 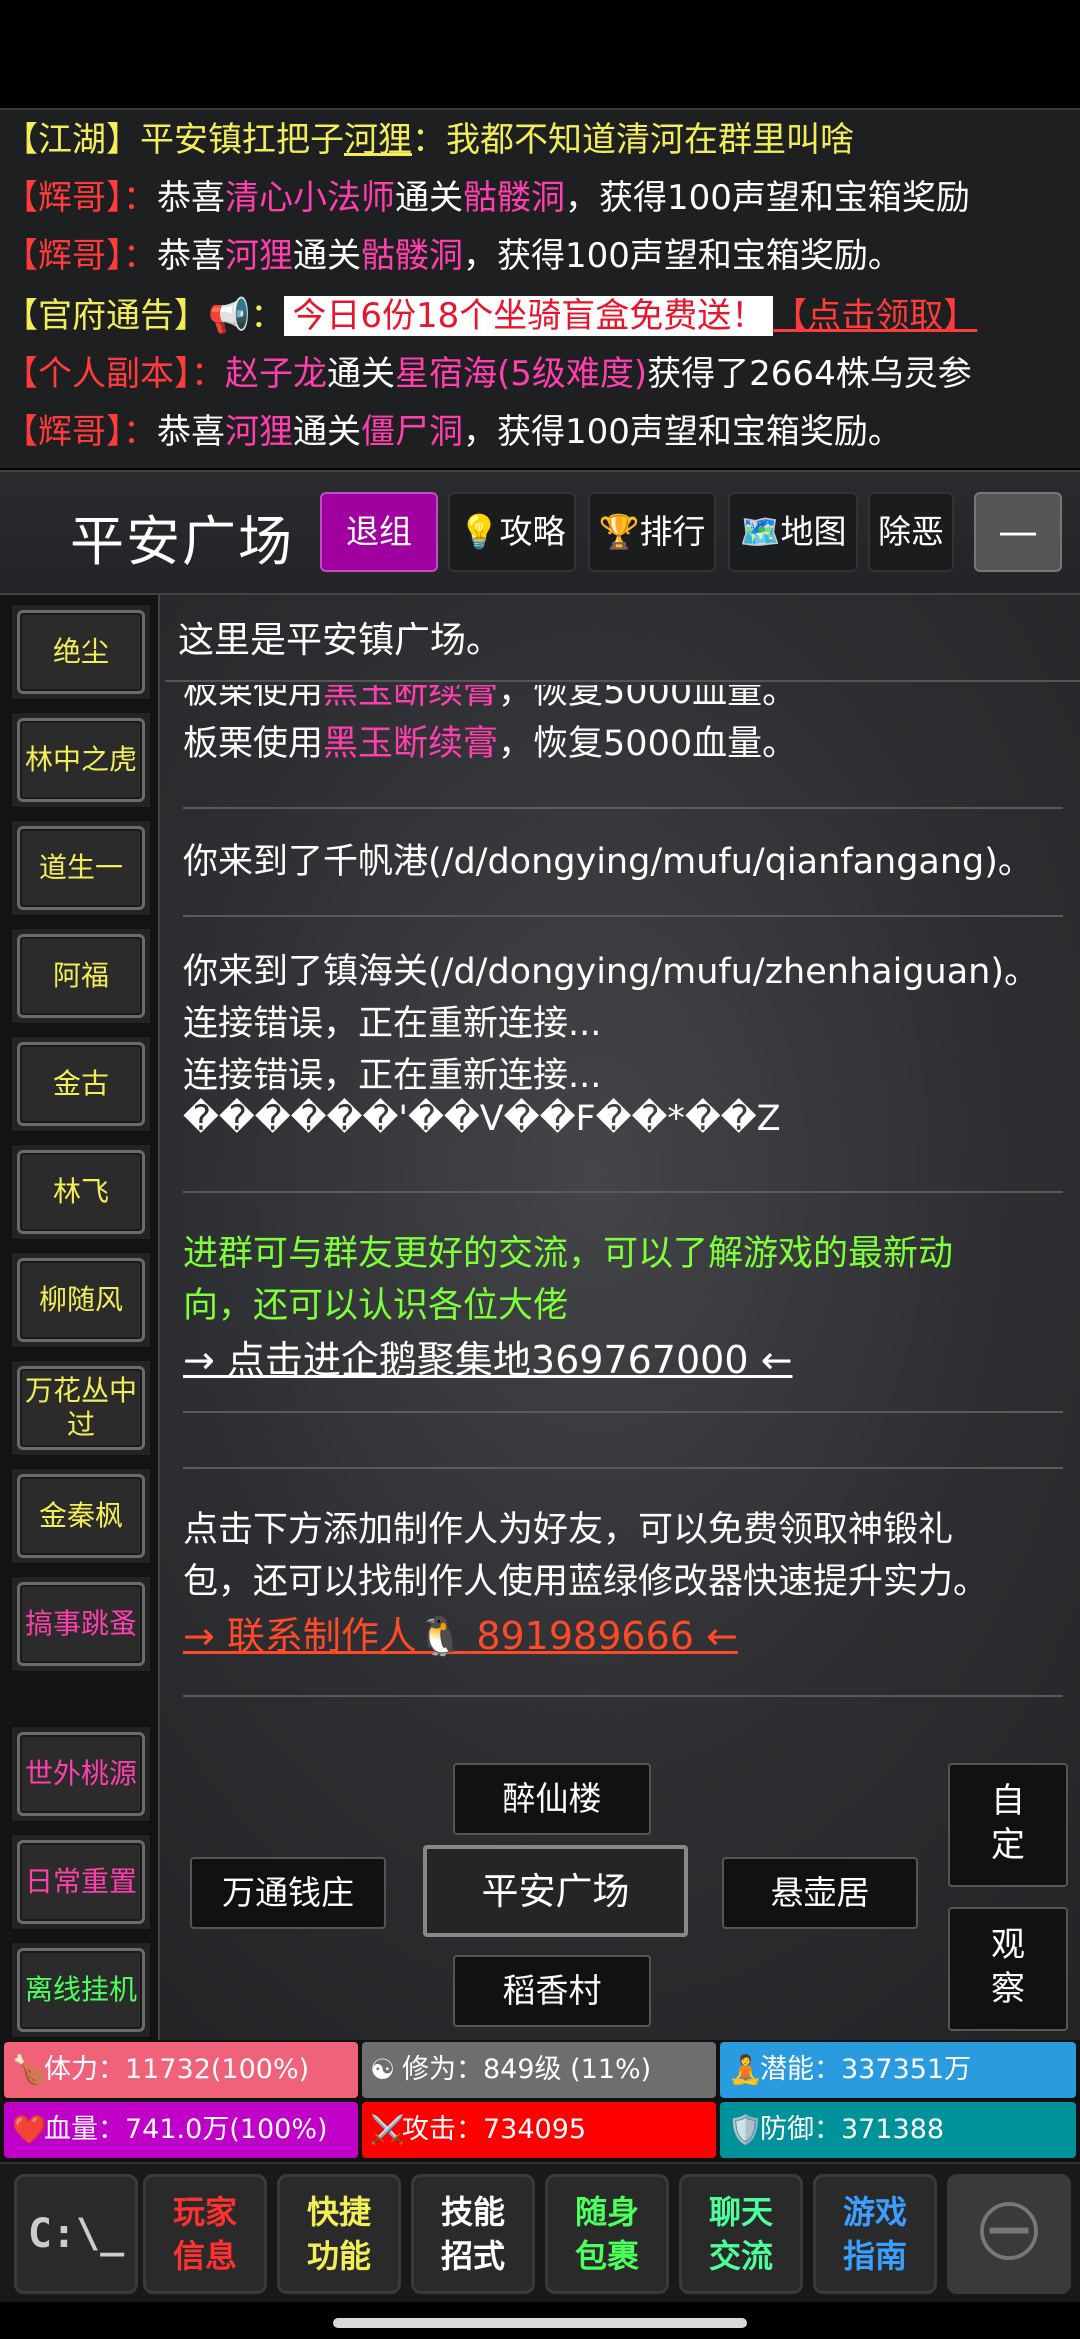 What do you see at coordinates (81, 1084) in the screenshot?
I see `npc-item: 金古` at bounding box center [81, 1084].